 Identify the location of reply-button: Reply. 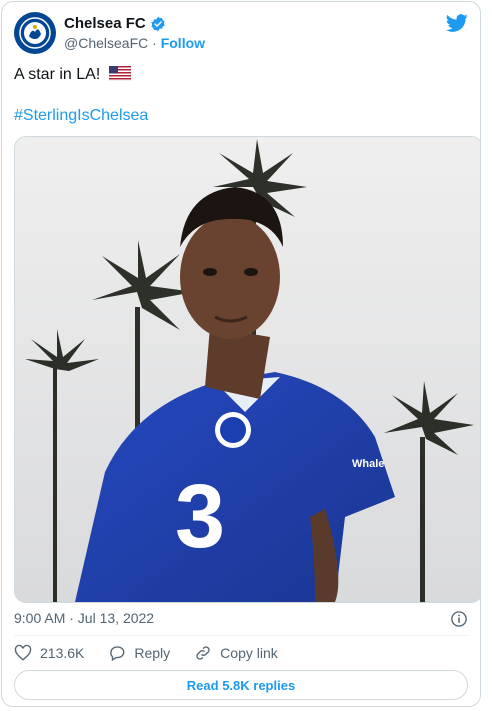
(139, 653).